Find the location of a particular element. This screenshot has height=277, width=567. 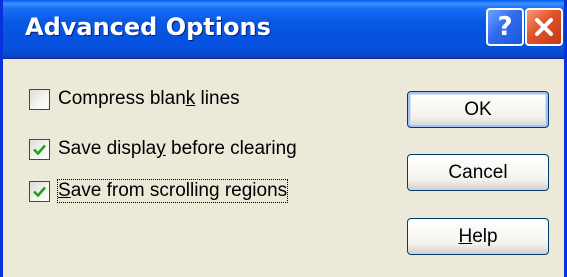

label-text: before clearing is located at coordinates (231, 148).